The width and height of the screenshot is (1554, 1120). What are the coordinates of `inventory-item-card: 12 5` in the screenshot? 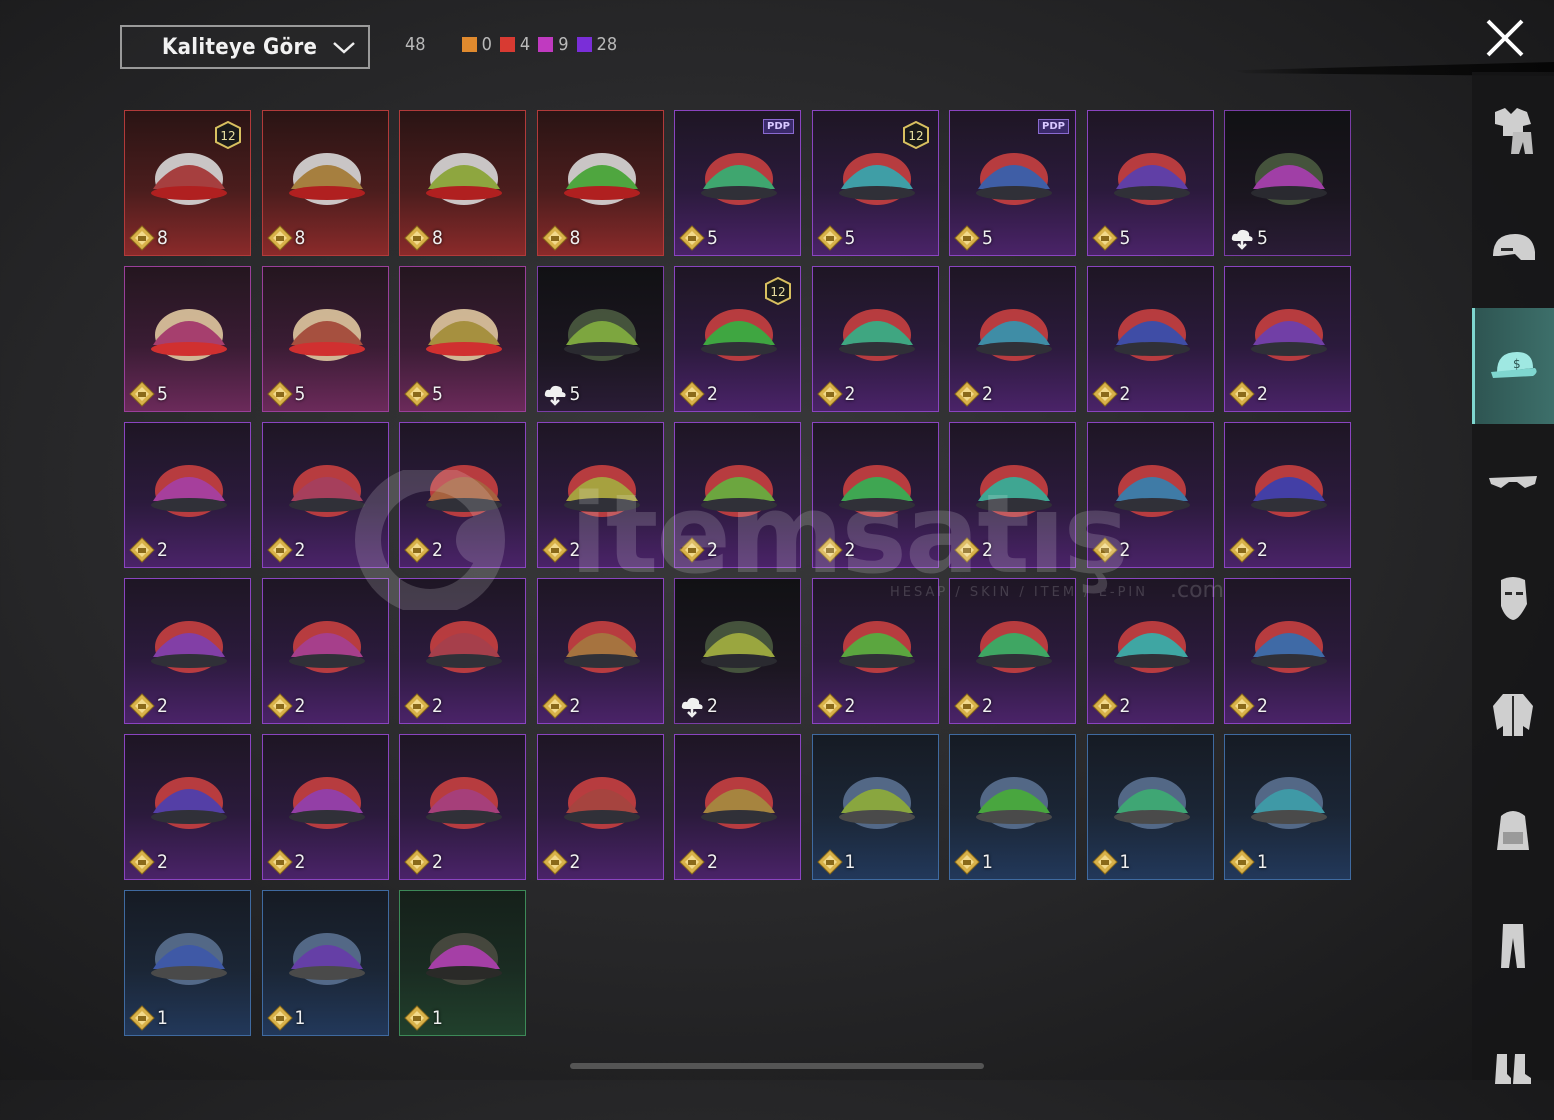 It's located at (875, 183).